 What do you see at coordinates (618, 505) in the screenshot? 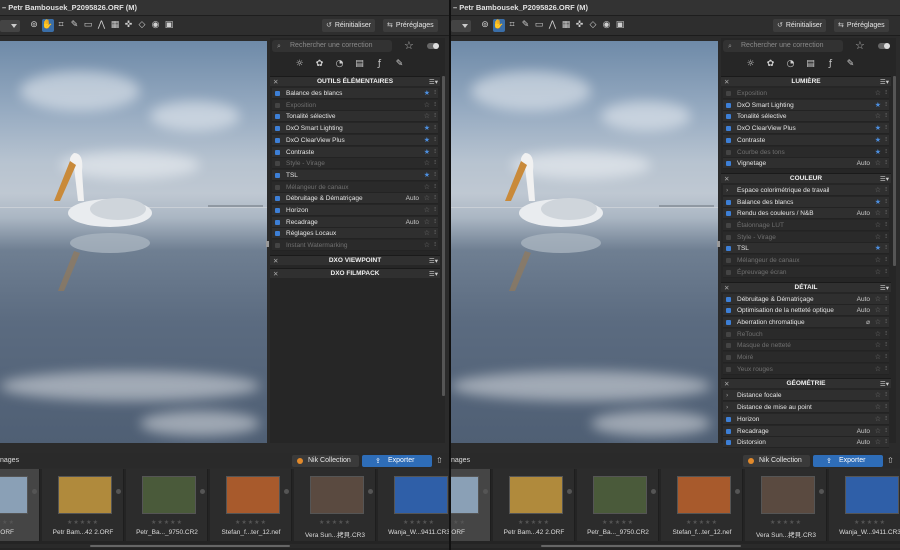
I see `thumbnail: ★★★★★ Petr_Ba..._9750.CR2` at bounding box center [618, 505].